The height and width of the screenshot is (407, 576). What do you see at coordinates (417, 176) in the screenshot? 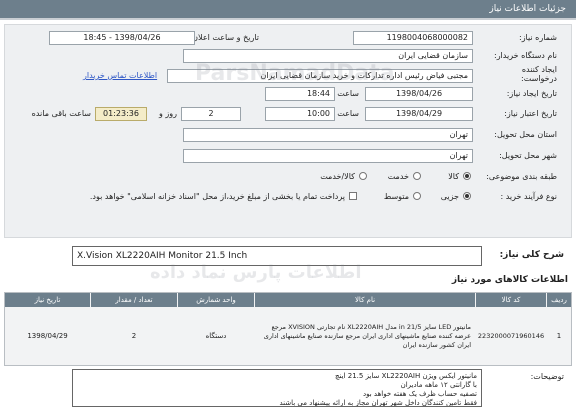
I see `category-radio-service` at bounding box center [417, 176].